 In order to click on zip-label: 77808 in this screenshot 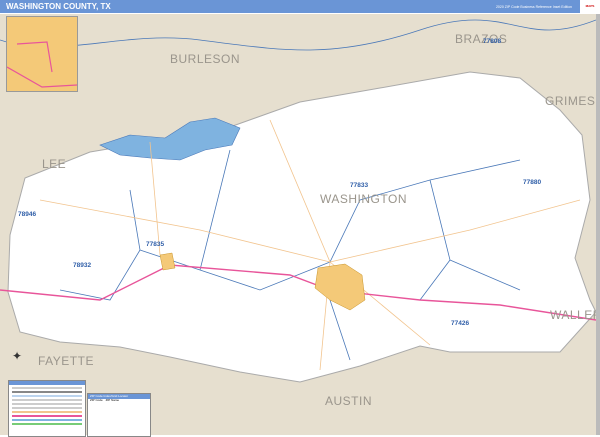, I will do `click(492, 41)`.